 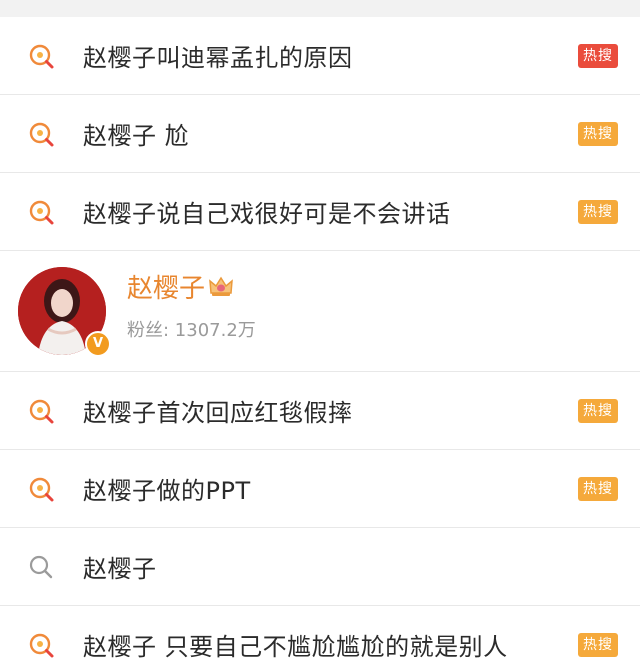 What do you see at coordinates (120, 569) in the screenshot?
I see `suggestion-text: 赵樱子` at bounding box center [120, 569].